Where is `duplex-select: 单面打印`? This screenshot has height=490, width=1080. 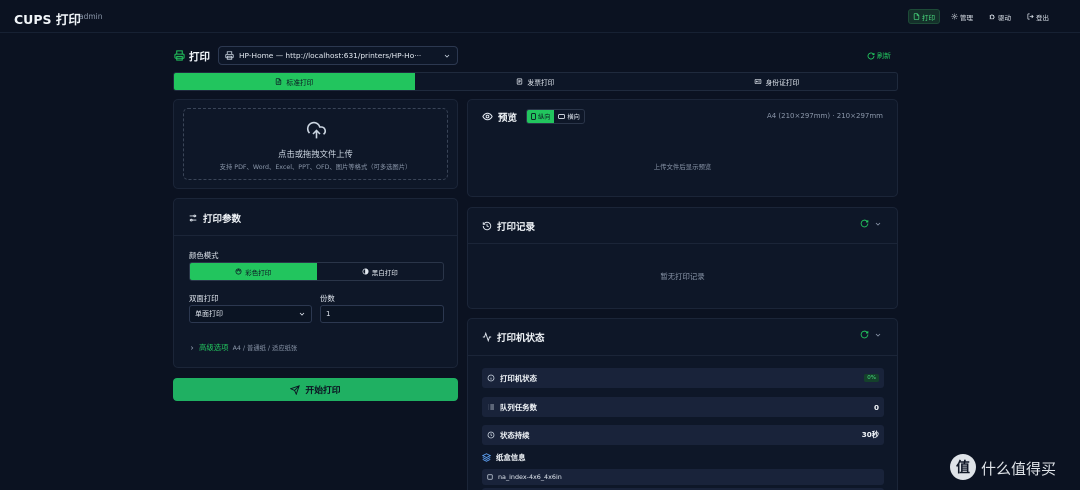
duplex-select: 单面打印 is located at coordinates (250, 314).